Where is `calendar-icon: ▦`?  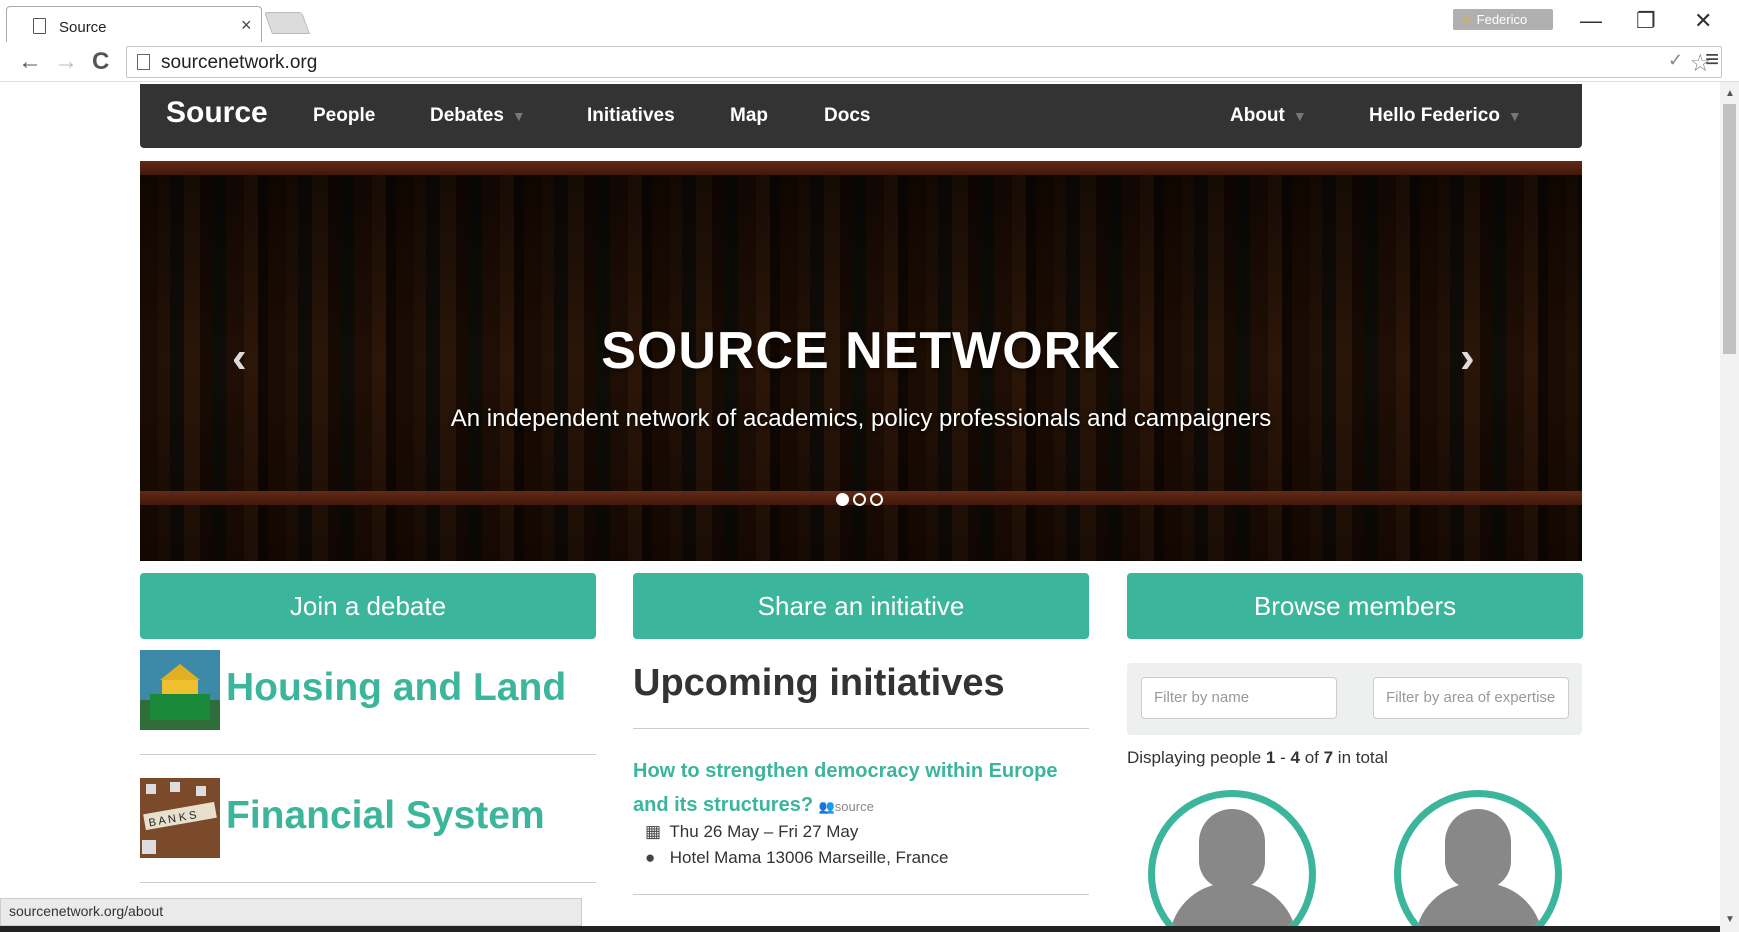 calendar-icon: ▦ is located at coordinates (653, 831).